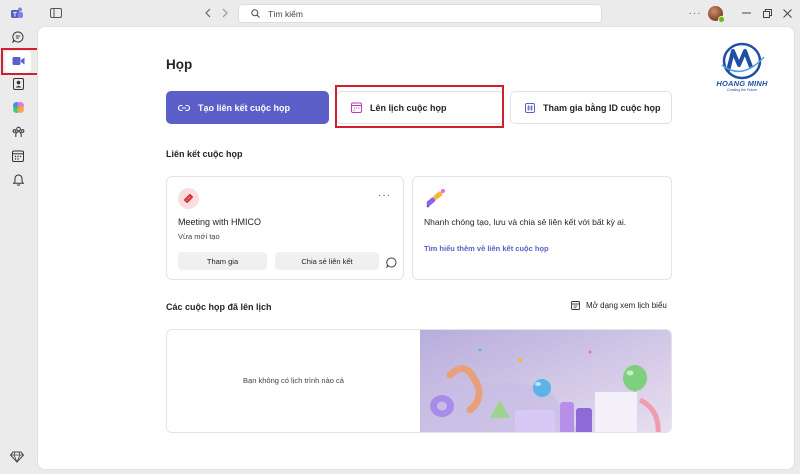 Image resolution: width=800 pixels, height=474 pixels. Describe the element at coordinates (244, 107) in the screenshot. I see `create-meeting-link-label: Tạo liên kết cuộc họp` at that location.